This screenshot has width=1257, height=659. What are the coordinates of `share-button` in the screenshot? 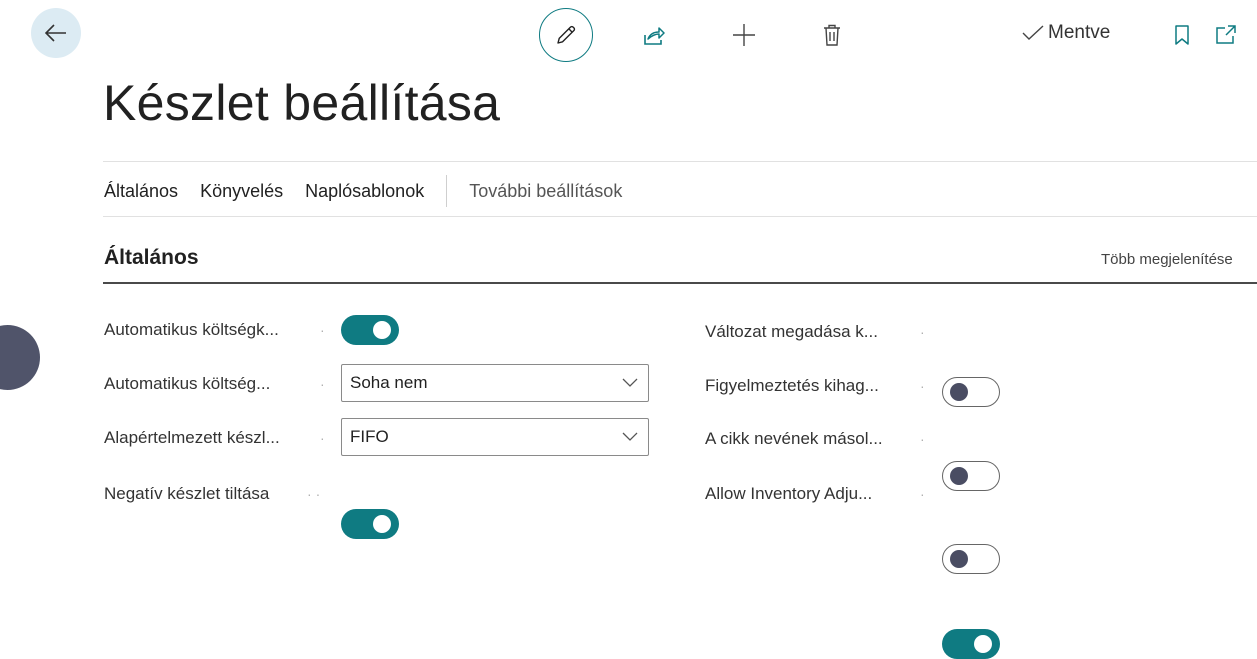 It's located at (654, 36).